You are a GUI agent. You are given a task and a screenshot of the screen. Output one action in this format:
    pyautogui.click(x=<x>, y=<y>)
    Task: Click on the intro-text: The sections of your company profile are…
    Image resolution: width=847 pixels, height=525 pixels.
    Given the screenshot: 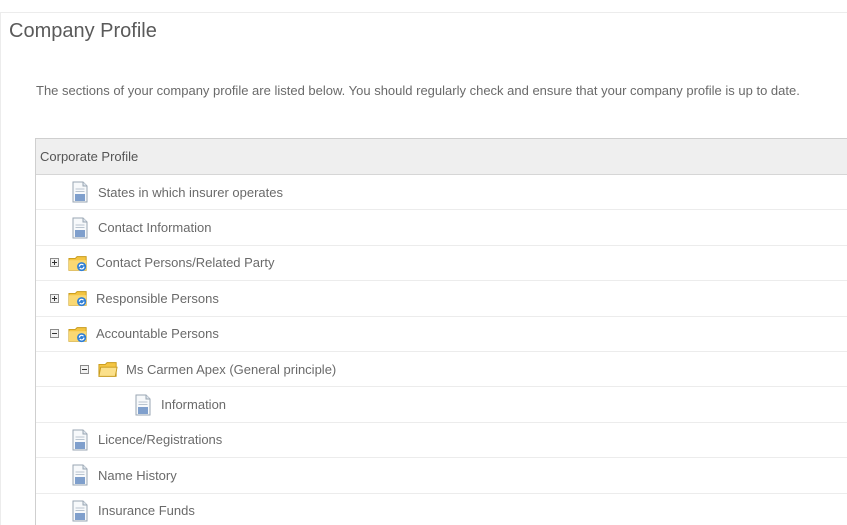 What is the action you would take?
    pyautogui.click(x=418, y=90)
    